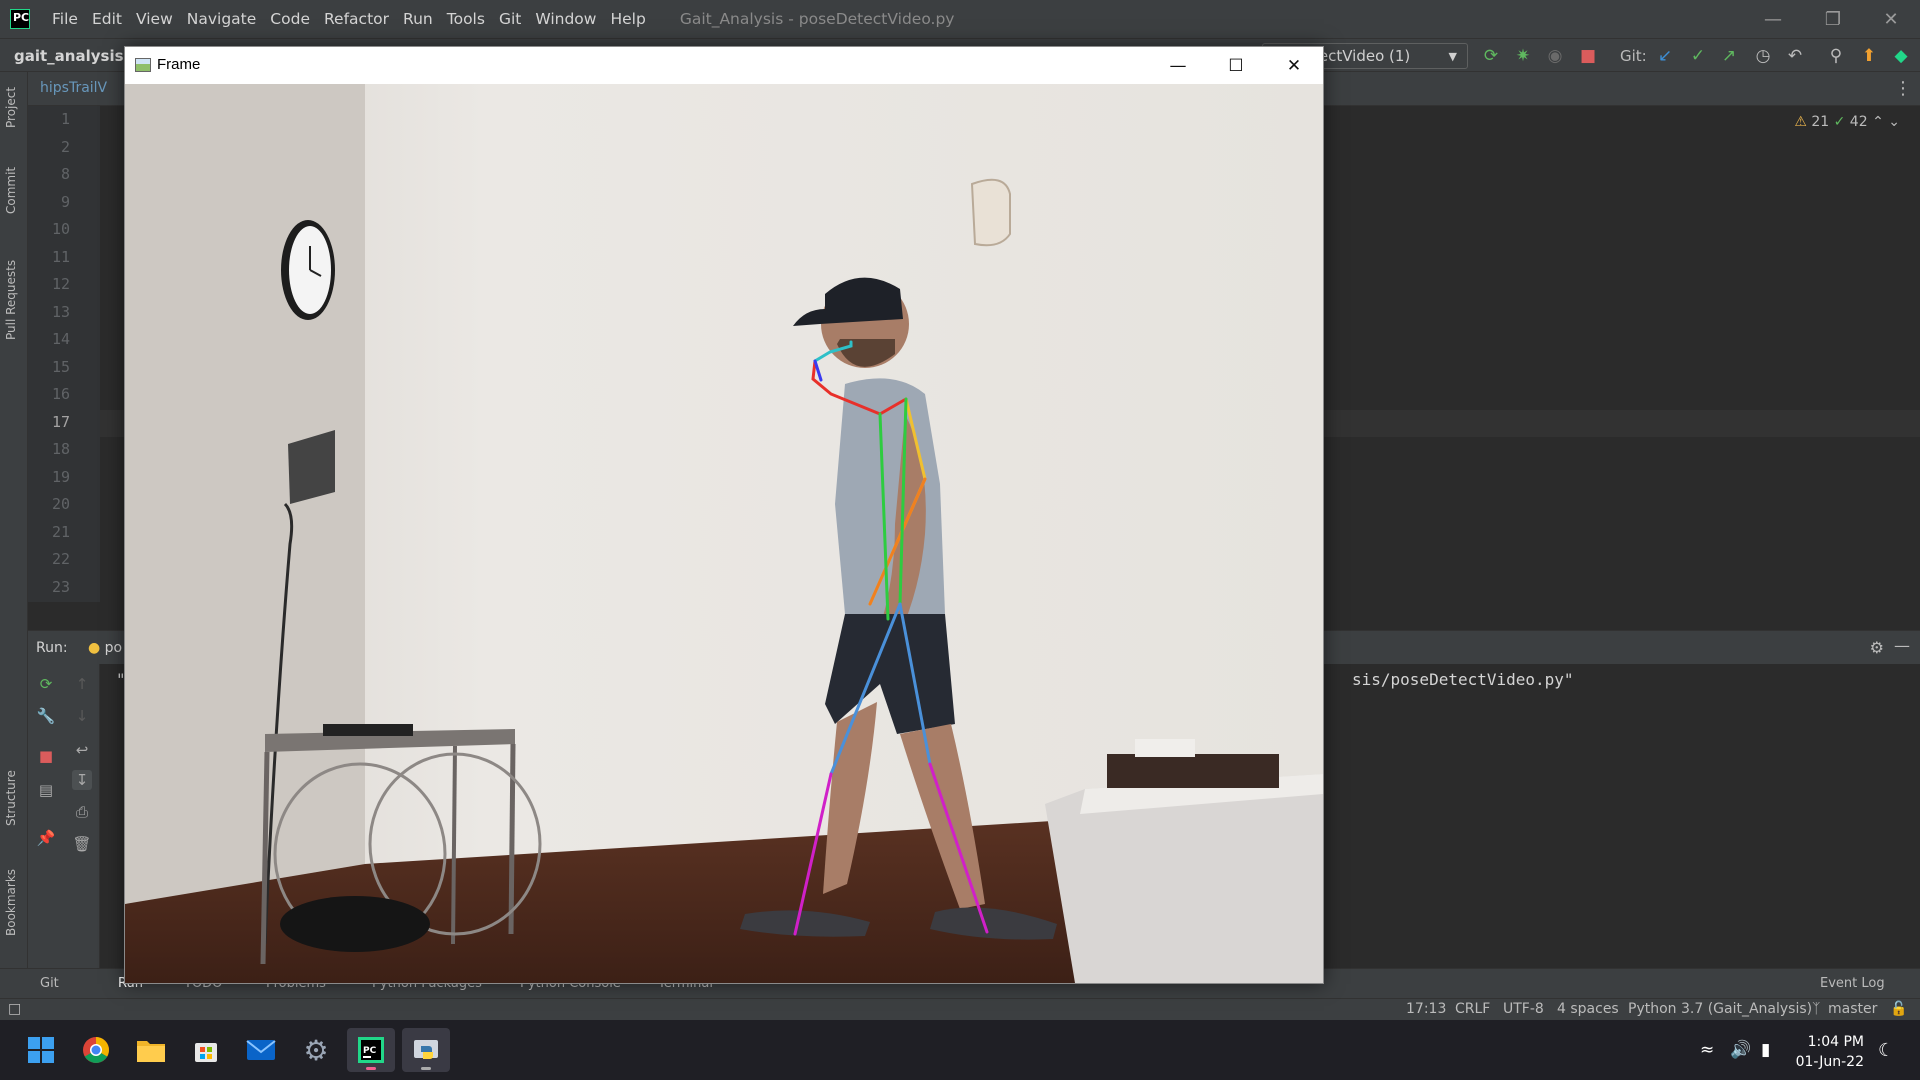 The width and height of the screenshot is (1920, 1080). What do you see at coordinates (1891, 19) in the screenshot?
I see `ide-close-button: ✕` at bounding box center [1891, 19].